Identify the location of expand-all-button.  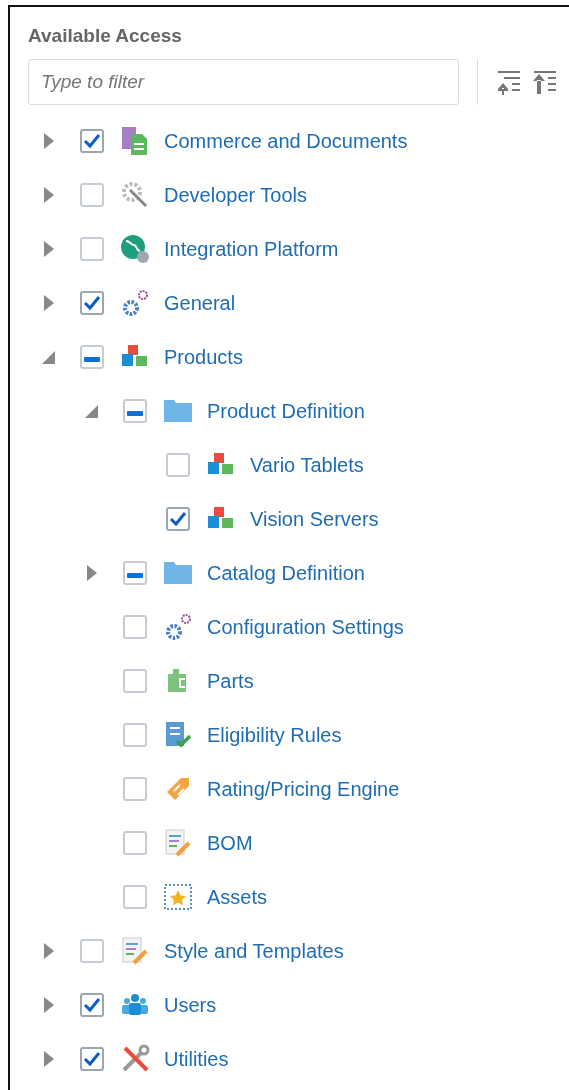
(509, 82).